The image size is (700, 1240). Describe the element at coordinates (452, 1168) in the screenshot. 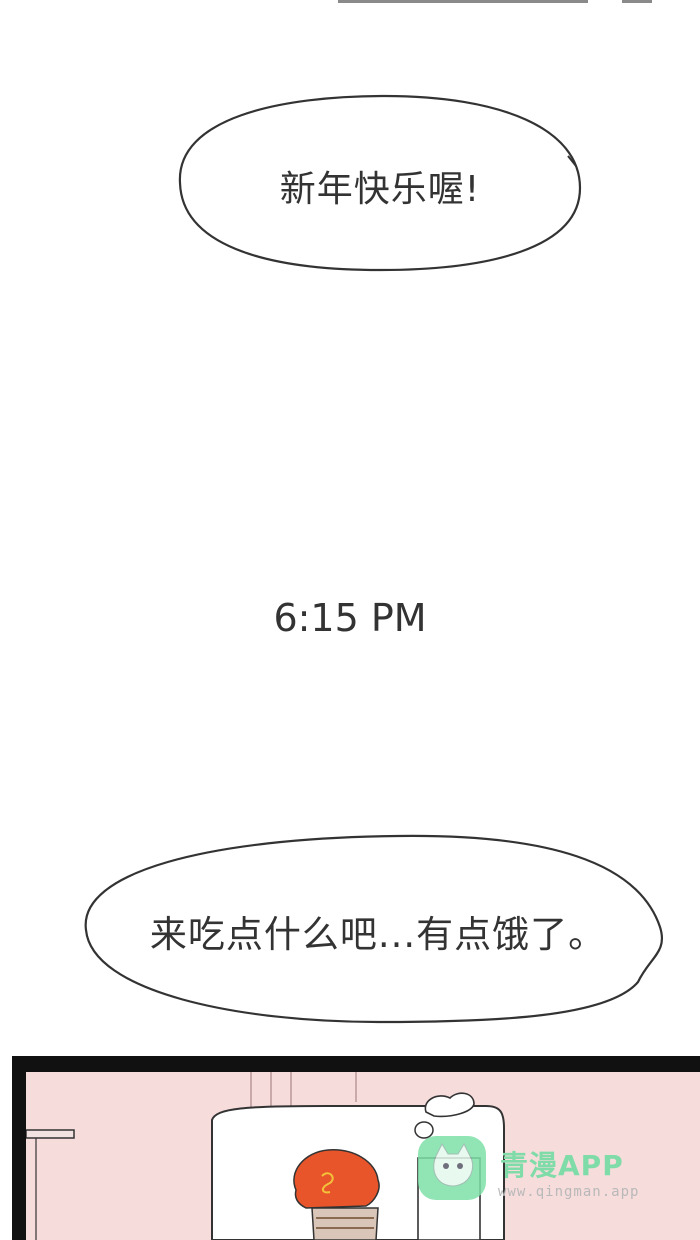

I see `cat-logo-icon` at that location.